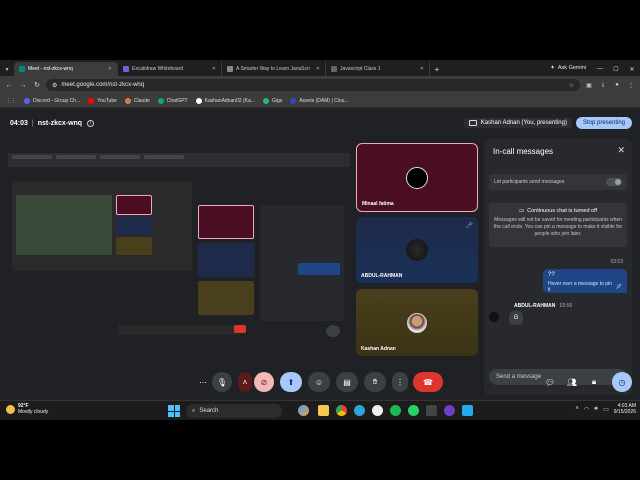 The height and width of the screenshot is (480, 640). I want to click on close-window-icon: ✕, so click(632, 69).